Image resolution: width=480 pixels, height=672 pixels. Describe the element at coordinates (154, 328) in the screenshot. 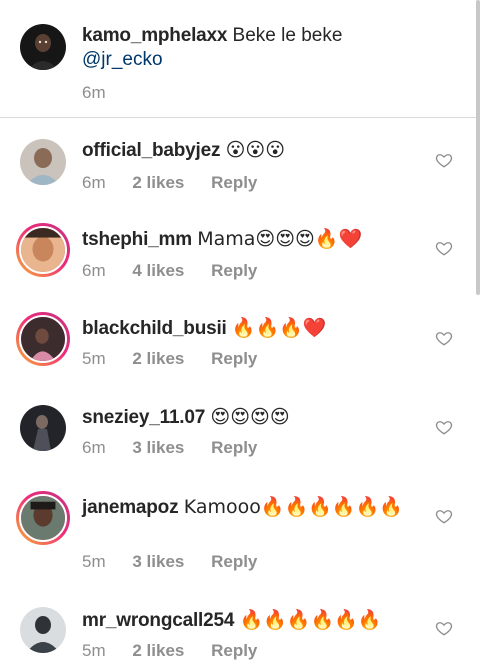

I see `comment-username: blackchild_busii` at that location.